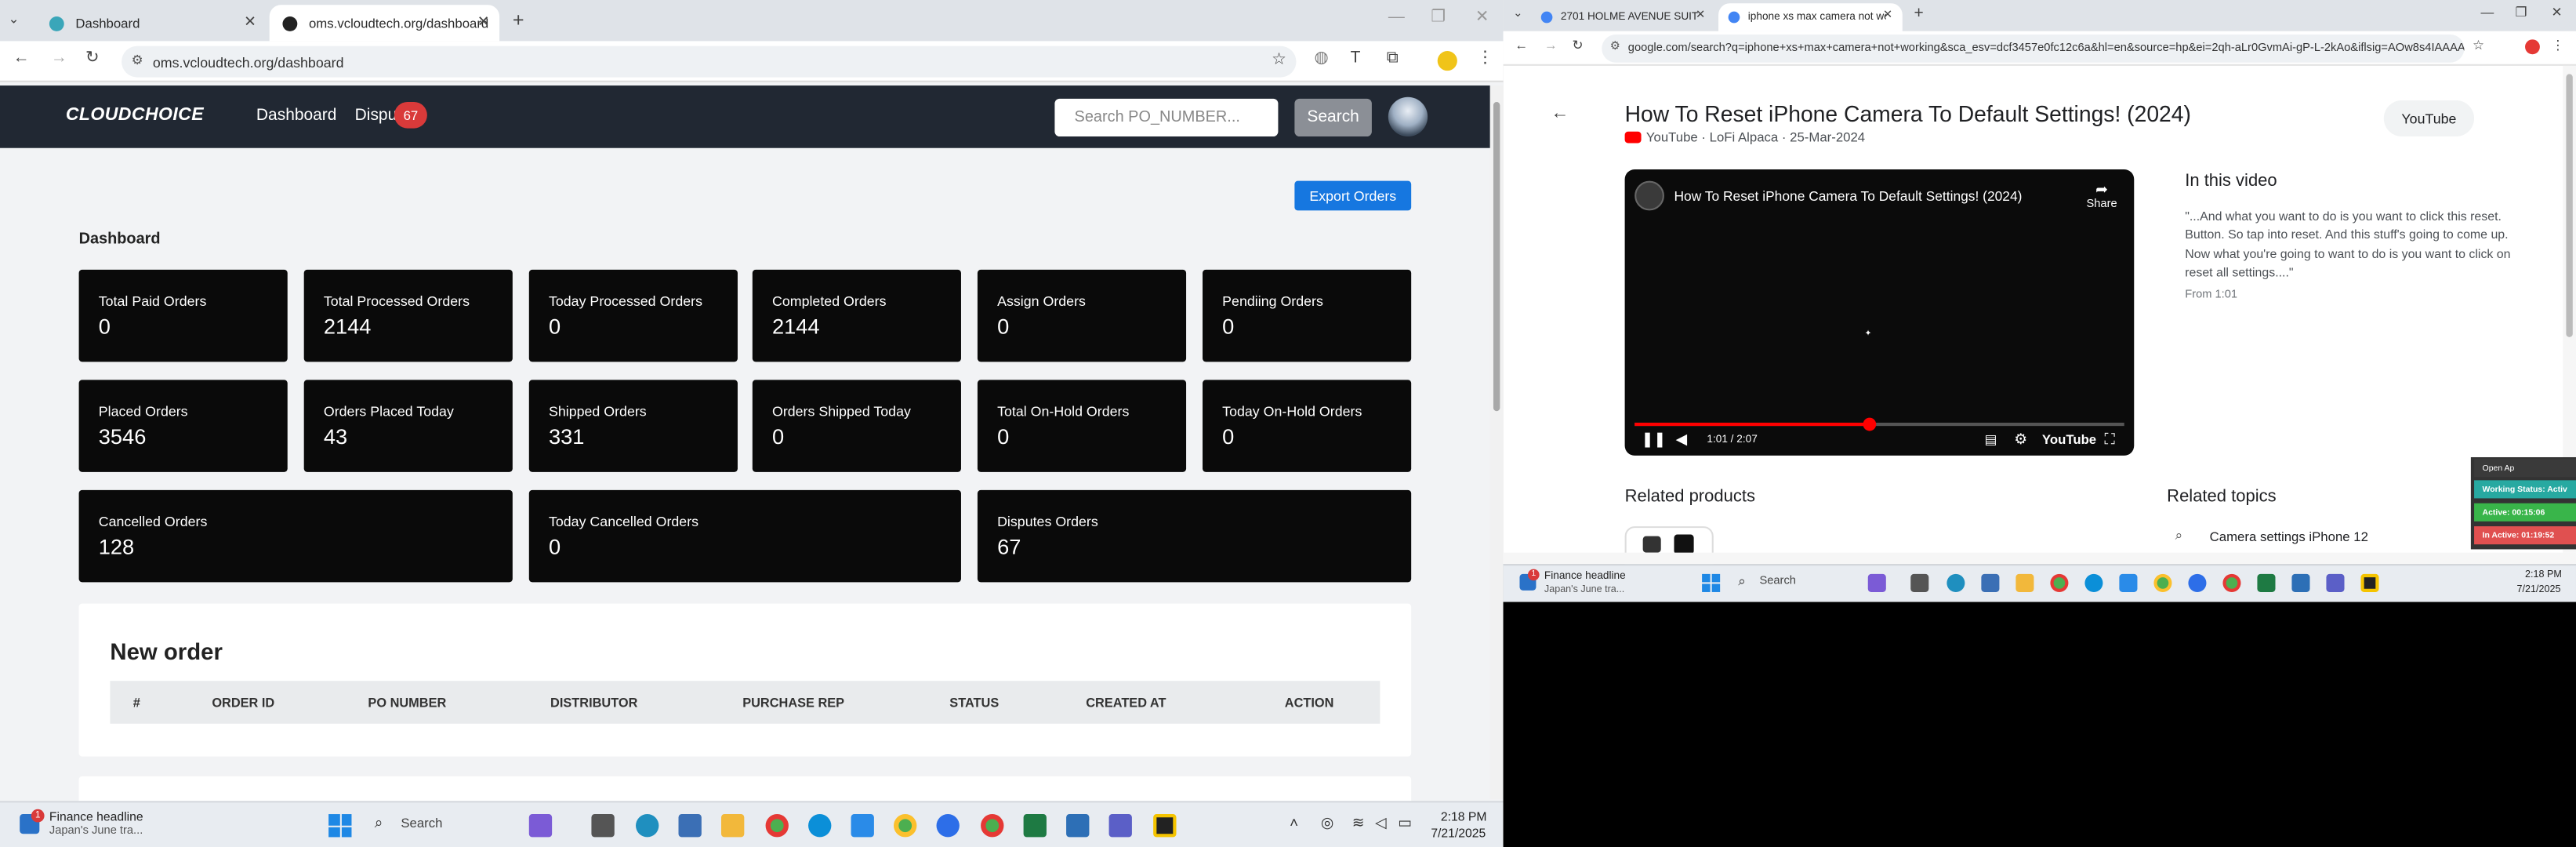 Image resolution: width=2576 pixels, height=847 pixels. What do you see at coordinates (1294, 822) in the screenshot?
I see `chevron-up-icon: ˄` at bounding box center [1294, 822].